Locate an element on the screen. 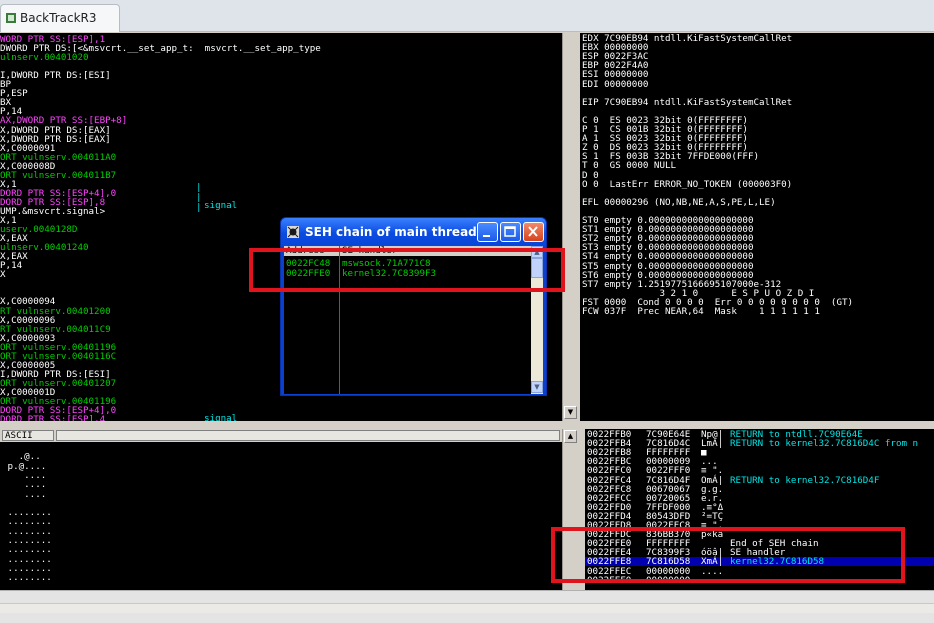 Image resolution: width=934 pixels, height=623 pixels. browser-tab-strip: BackTrackR3 is located at coordinates (467, 16).